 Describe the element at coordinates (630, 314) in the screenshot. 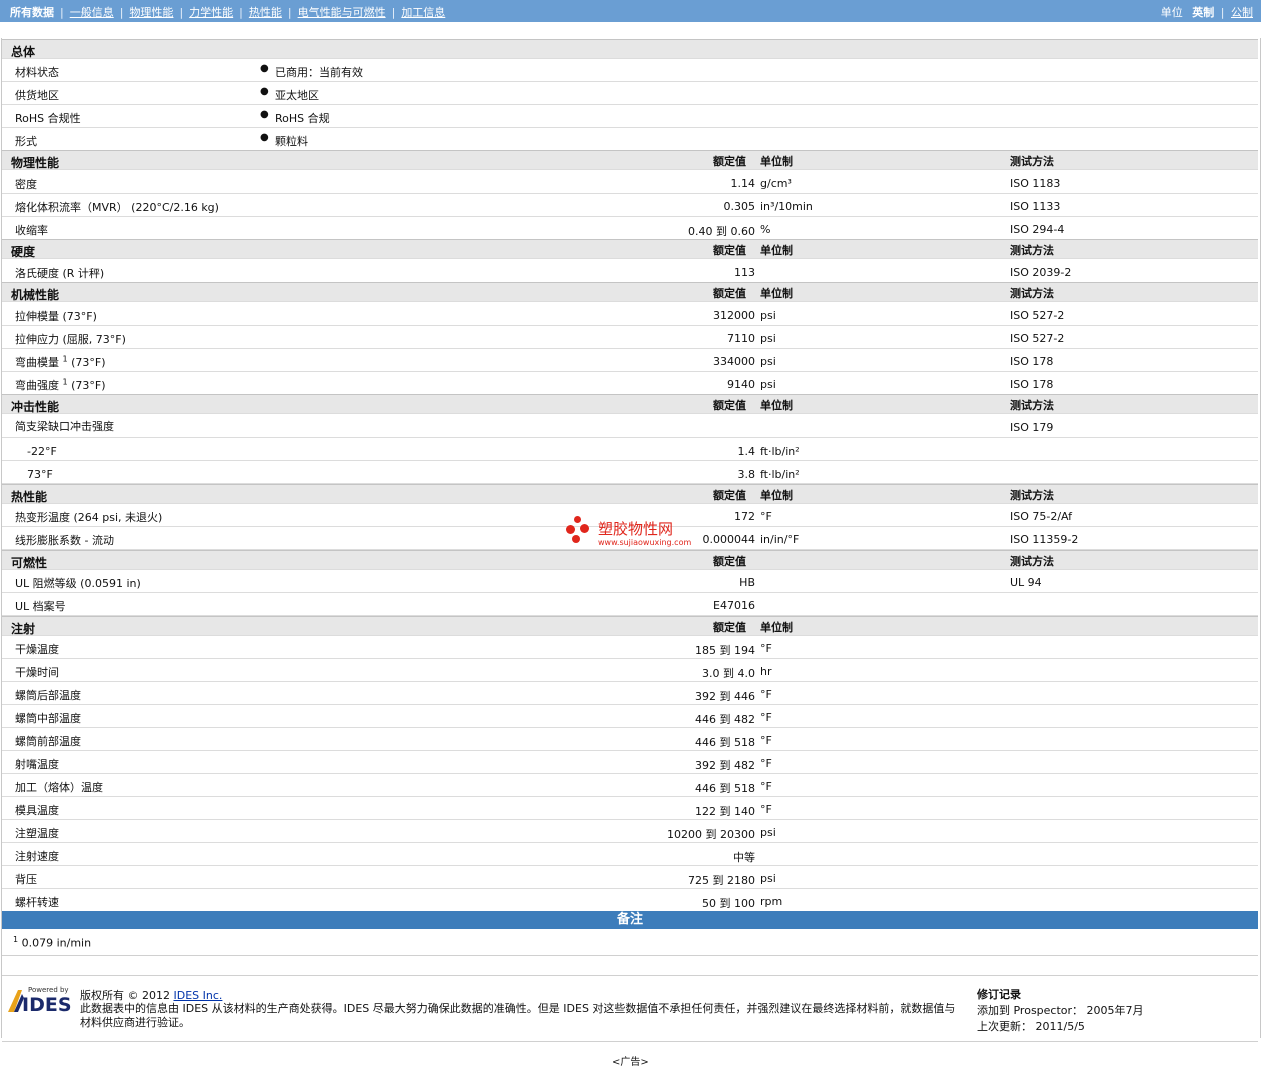

I see `table-row: 拉伸模量 (73°F) 312000 psi ISO 527-2` at that location.